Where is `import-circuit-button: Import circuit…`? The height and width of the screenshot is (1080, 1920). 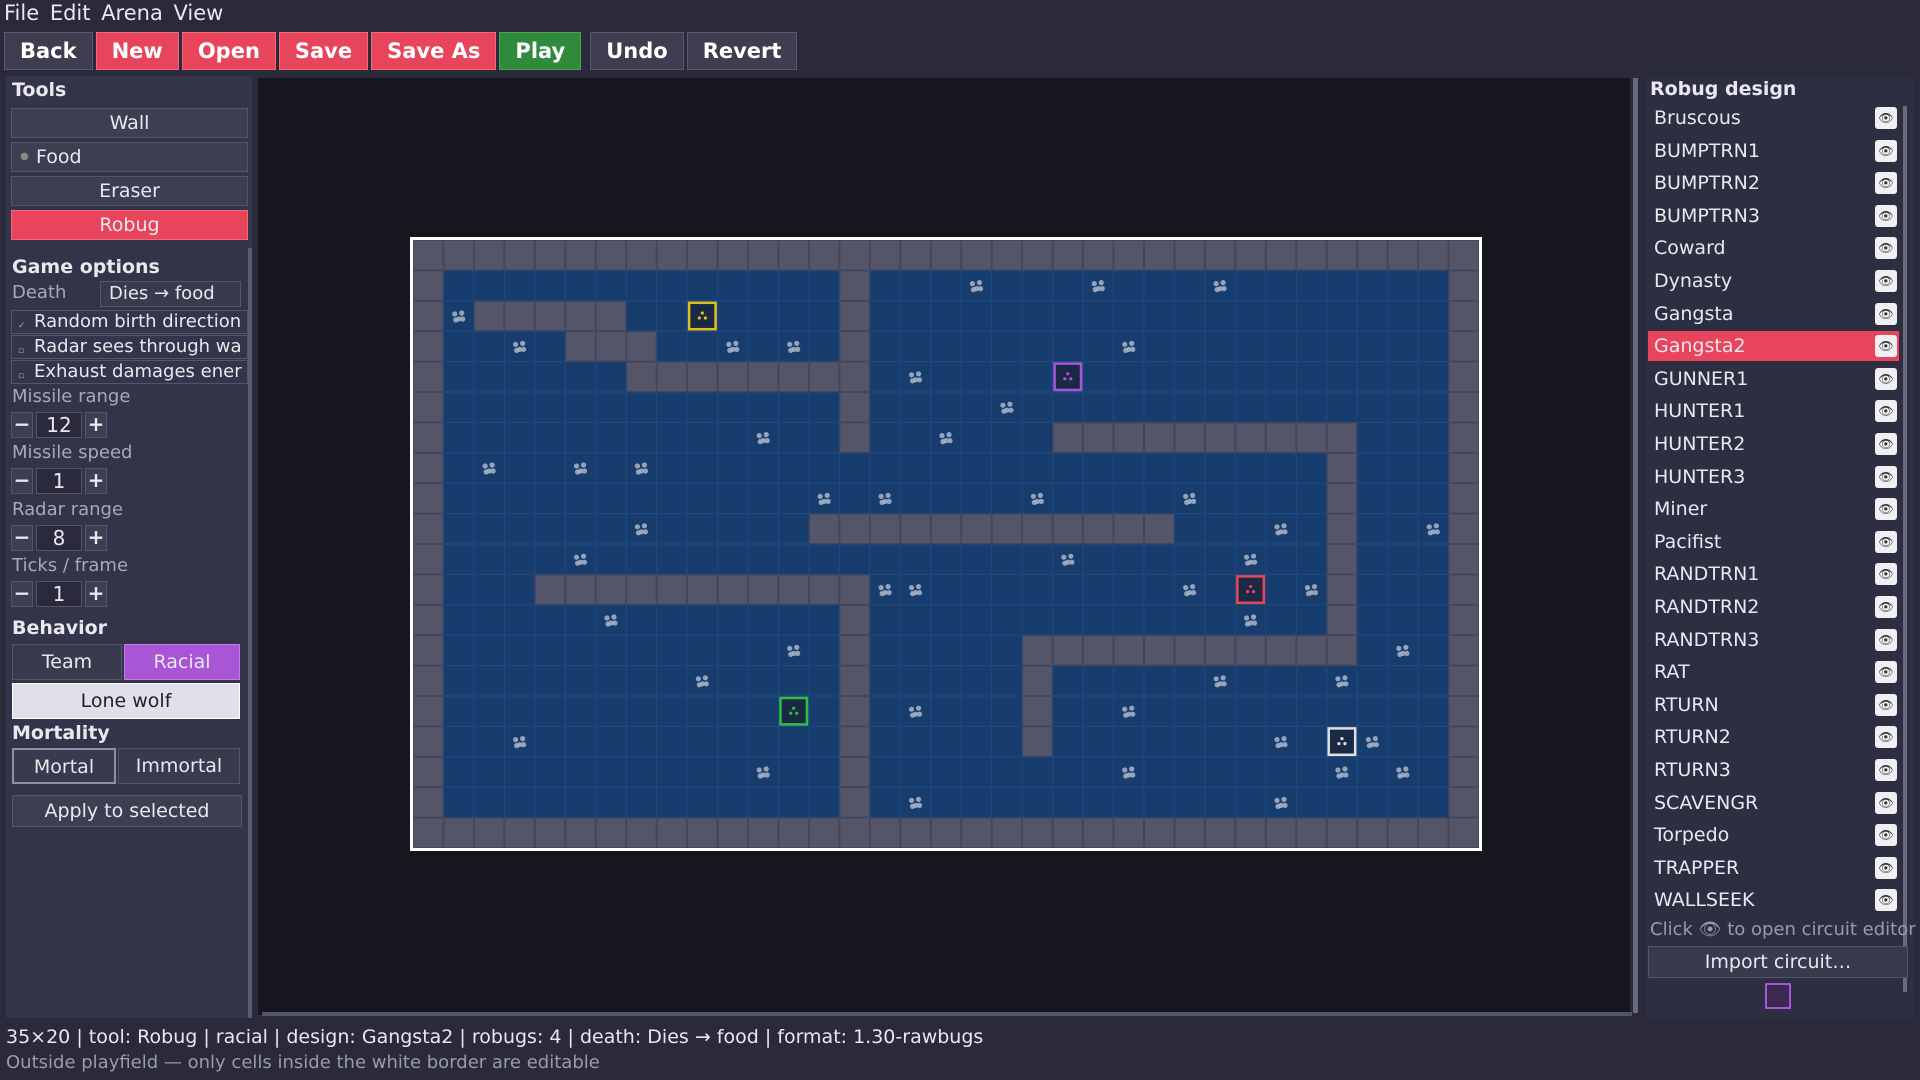 import-circuit-button: Import circuit… is located at coordinates (1778, 962).